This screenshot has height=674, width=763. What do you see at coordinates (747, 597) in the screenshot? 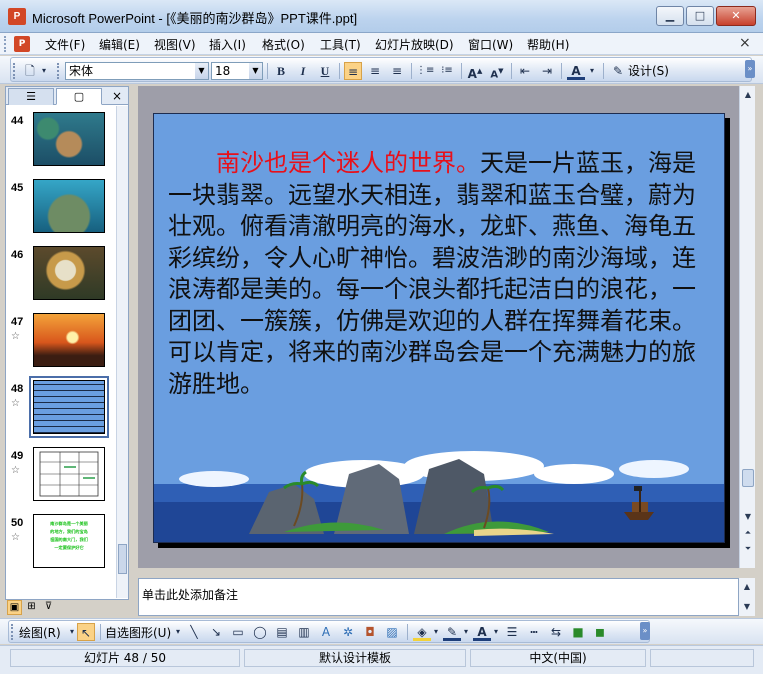
I see `notes-scrollbar: ▲ ▼` at bounding box center [747, 597].